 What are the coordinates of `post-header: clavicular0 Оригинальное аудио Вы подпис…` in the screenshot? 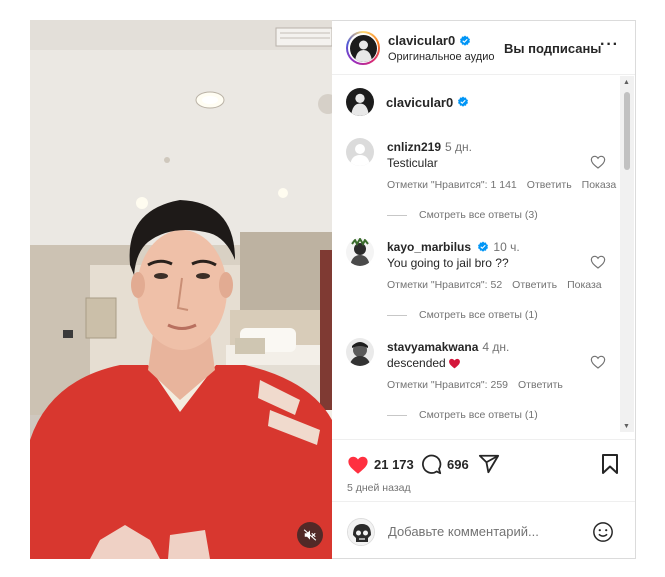 It's located at (483, 48).